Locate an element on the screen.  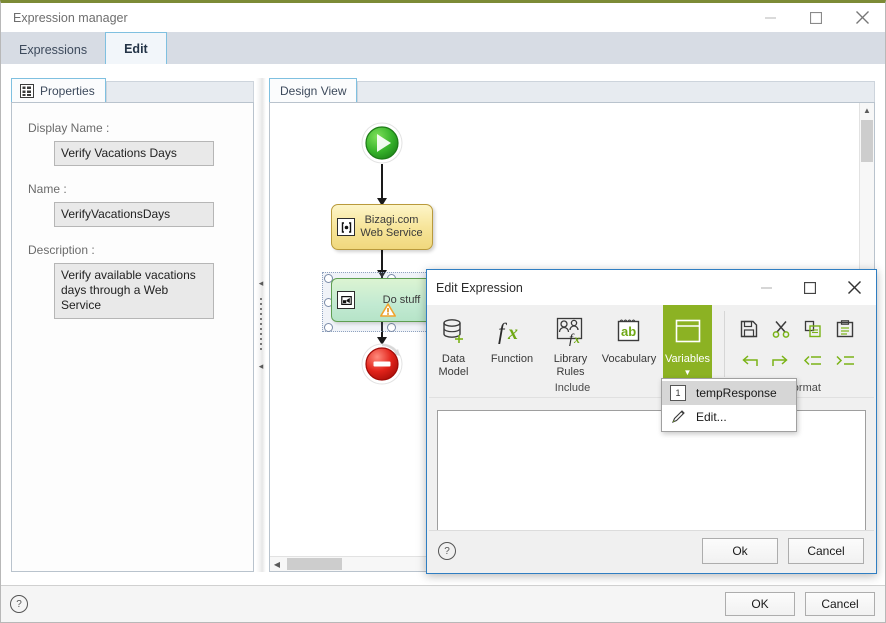
panel-splitter: ◂ ◂ is located at coordinates (261, 325).